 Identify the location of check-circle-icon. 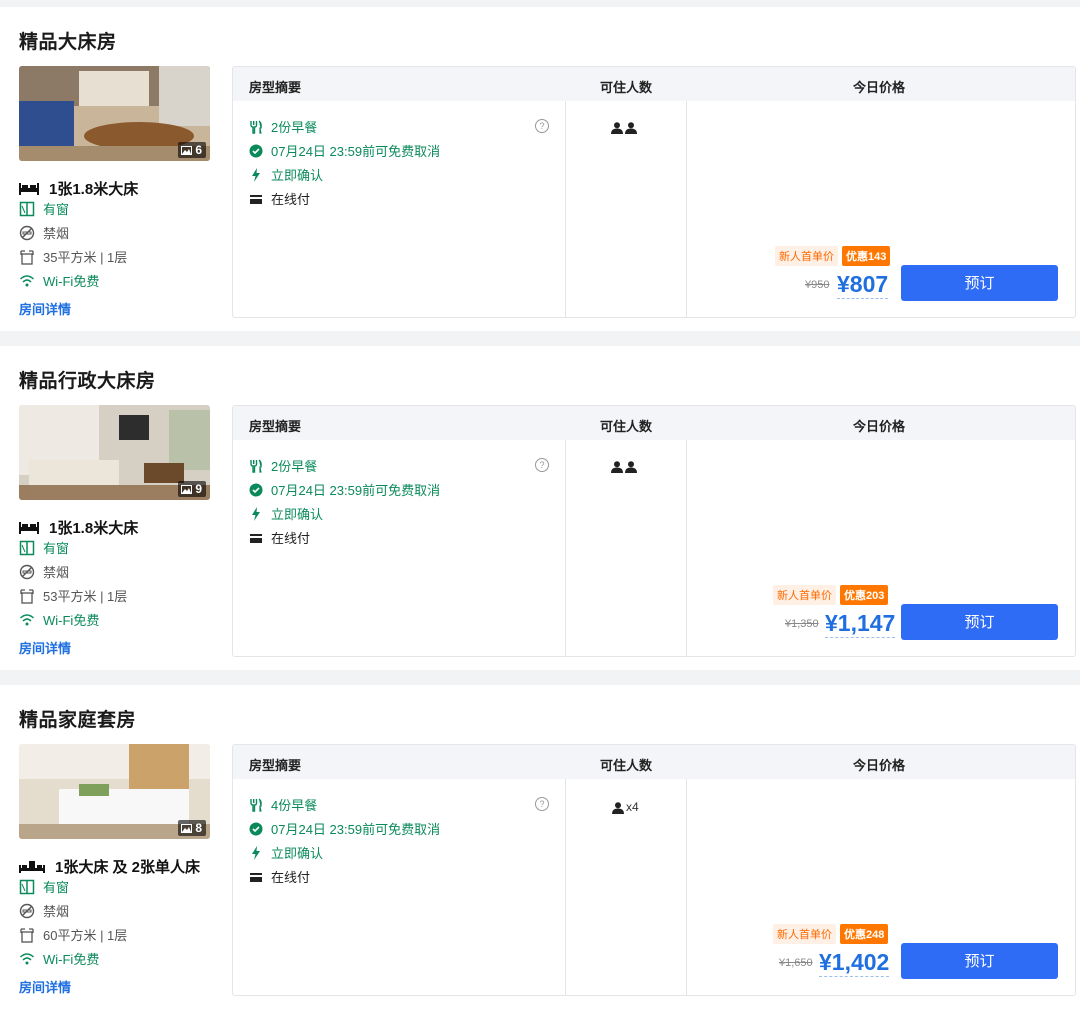
(256, 489).